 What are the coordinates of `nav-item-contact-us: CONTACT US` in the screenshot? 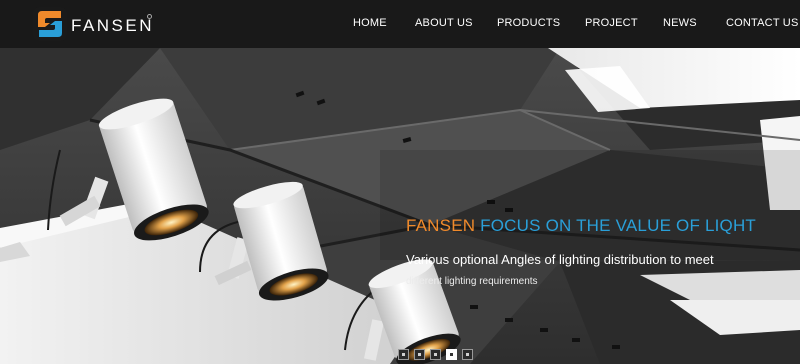 It's located at (762, 23).